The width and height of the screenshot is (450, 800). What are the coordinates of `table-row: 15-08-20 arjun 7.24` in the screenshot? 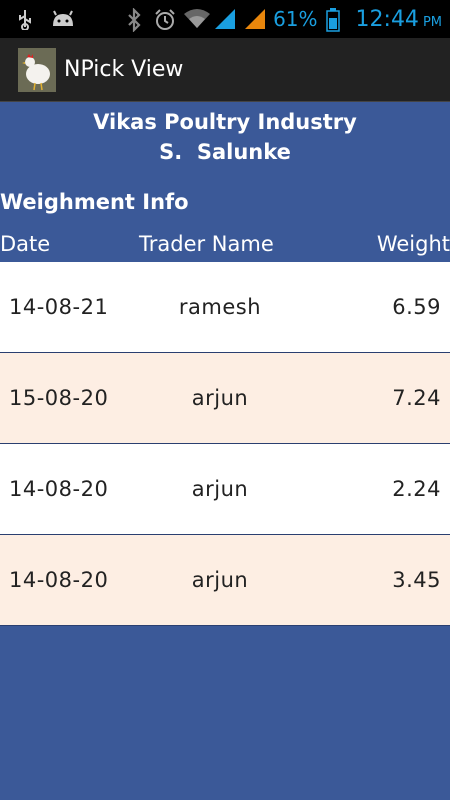 It's located at (225, 398).